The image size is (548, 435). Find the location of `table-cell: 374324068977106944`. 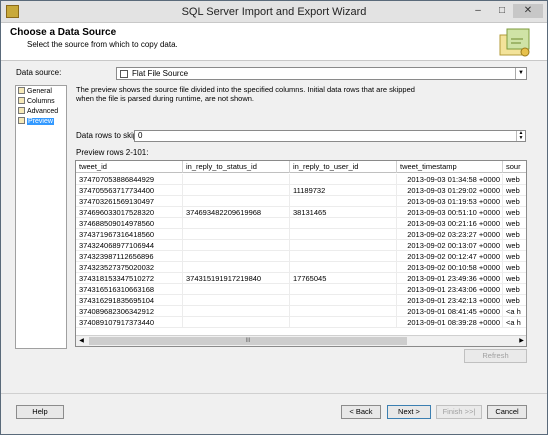

table-cell: 374324068977106944 is located at coordinates (129, 245).